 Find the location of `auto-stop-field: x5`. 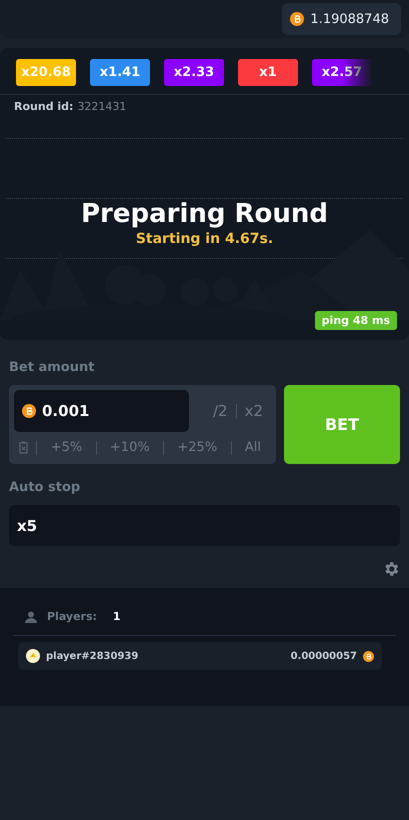

auto-stop-field: x5 is located at coordinates (204, 525).